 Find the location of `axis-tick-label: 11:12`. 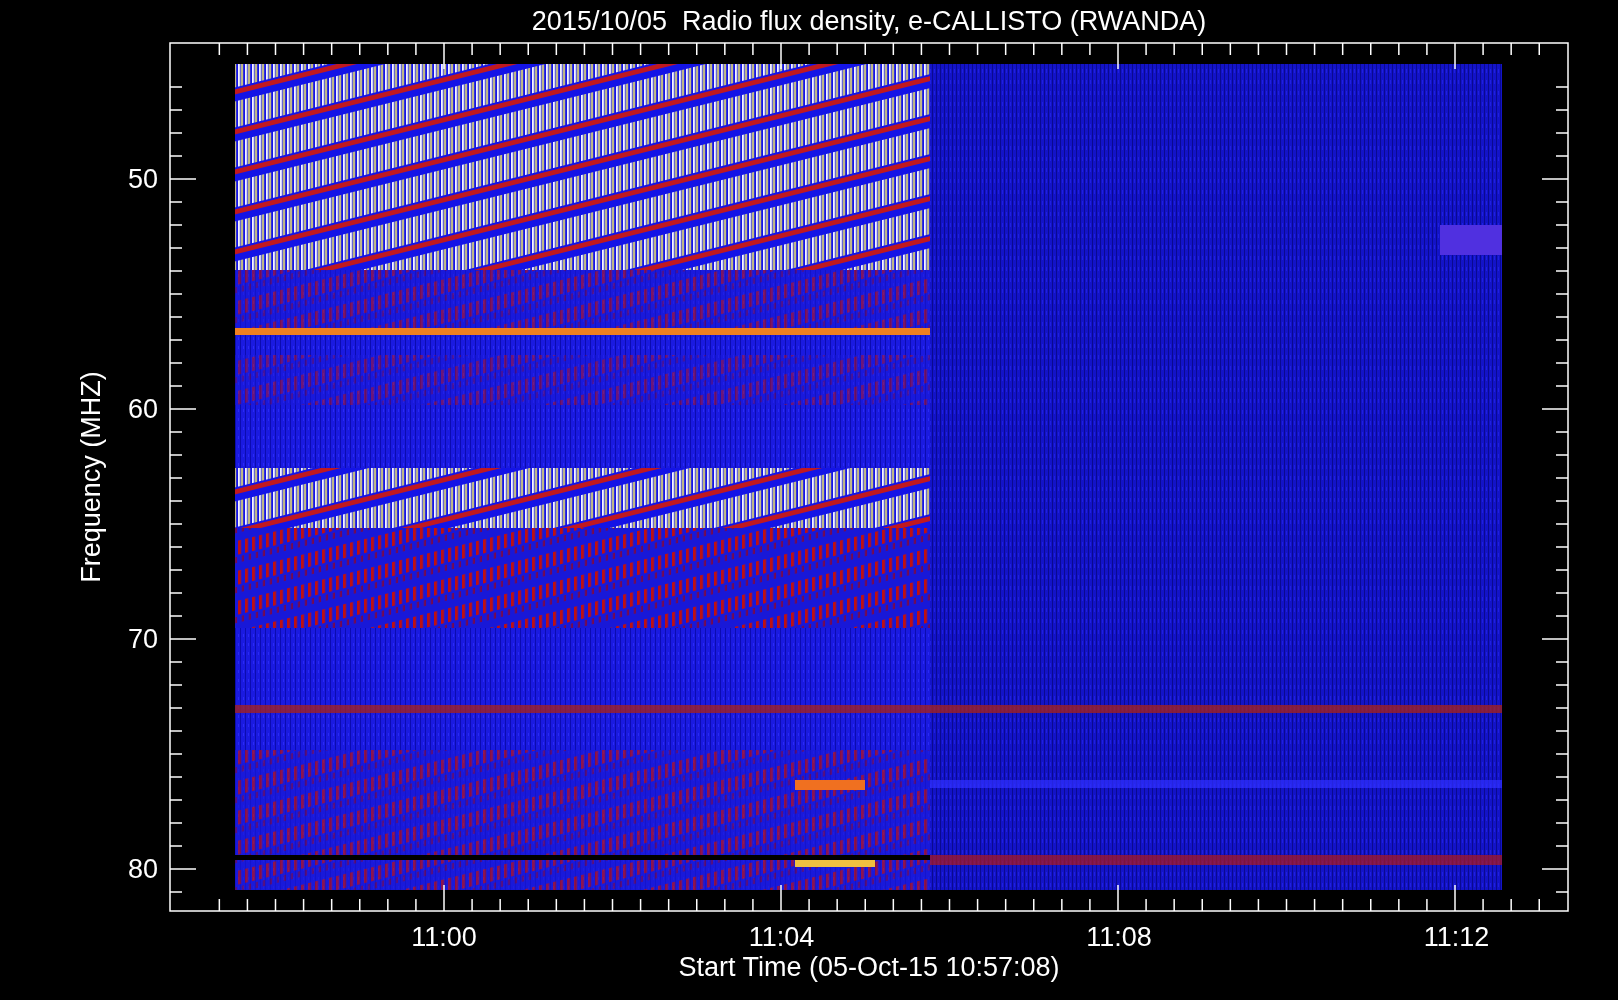

axis-tick-label: 11:12 is located at coordinates (1456, 937).